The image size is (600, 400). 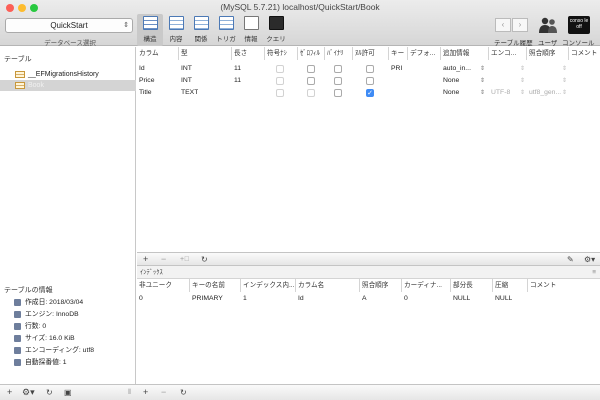 What do you see at coordinates (472, 285) in the screenshot?
I see `column-header: 部分長` at bounding box center [472, 285].